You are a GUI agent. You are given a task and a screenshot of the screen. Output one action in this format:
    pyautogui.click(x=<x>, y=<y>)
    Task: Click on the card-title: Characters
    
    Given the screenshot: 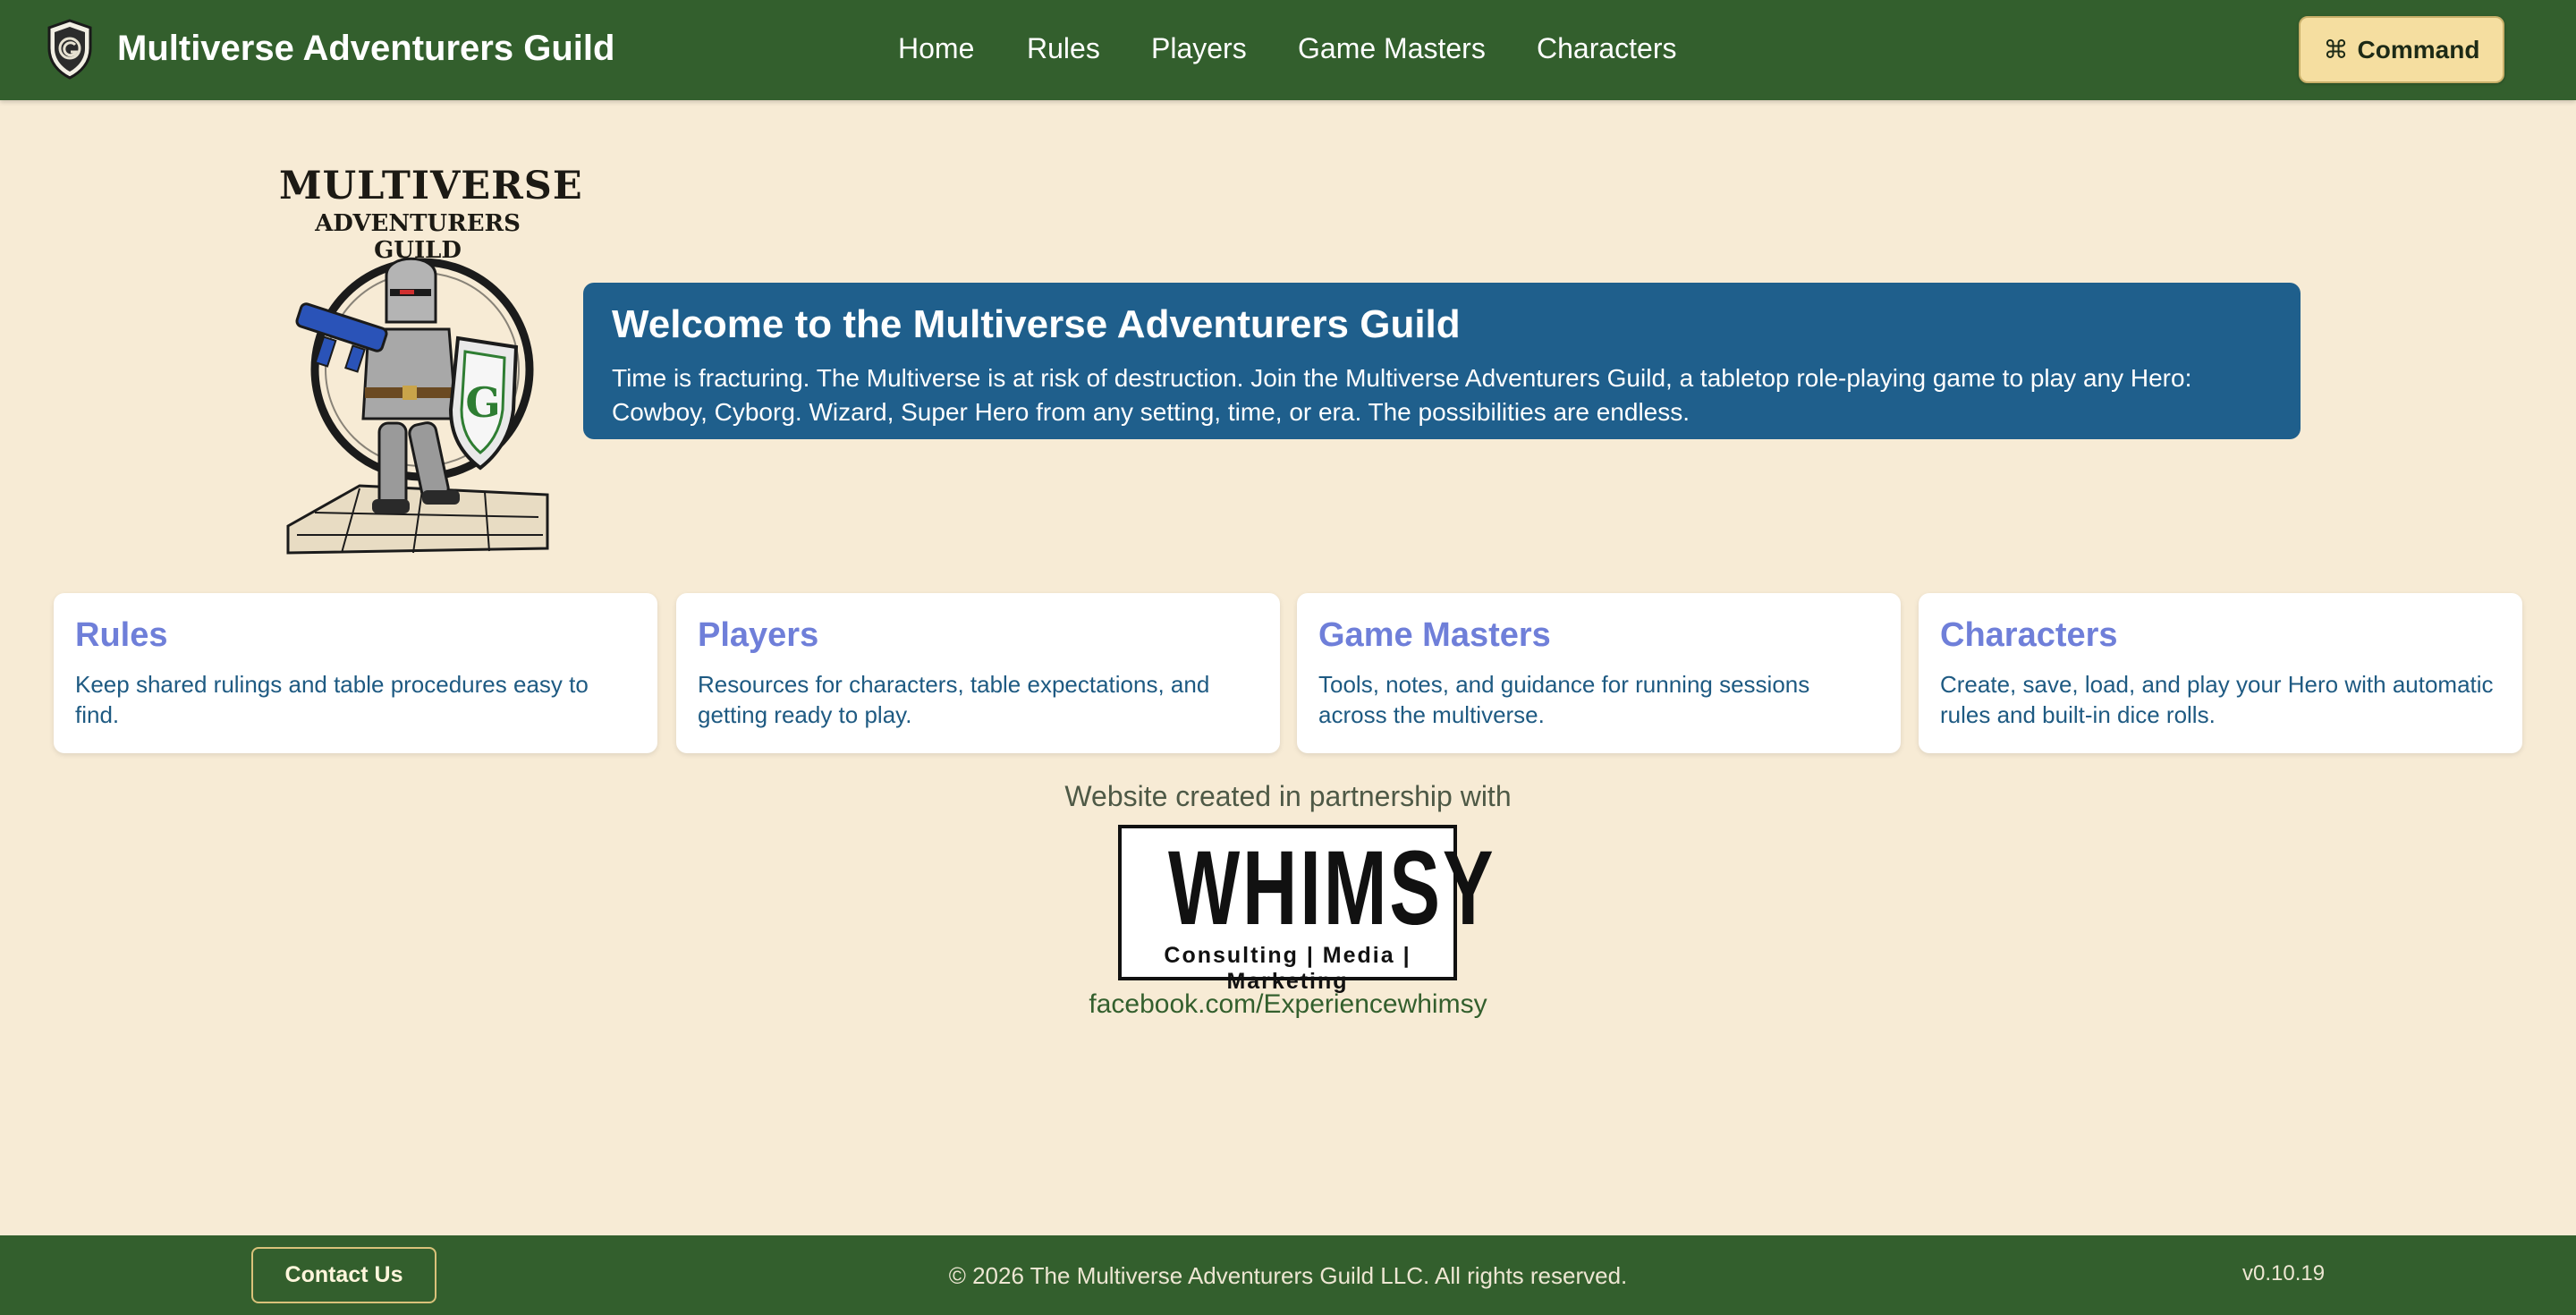 What is the action you would take?
    pyautogui.click(x=2029, y=635)
    